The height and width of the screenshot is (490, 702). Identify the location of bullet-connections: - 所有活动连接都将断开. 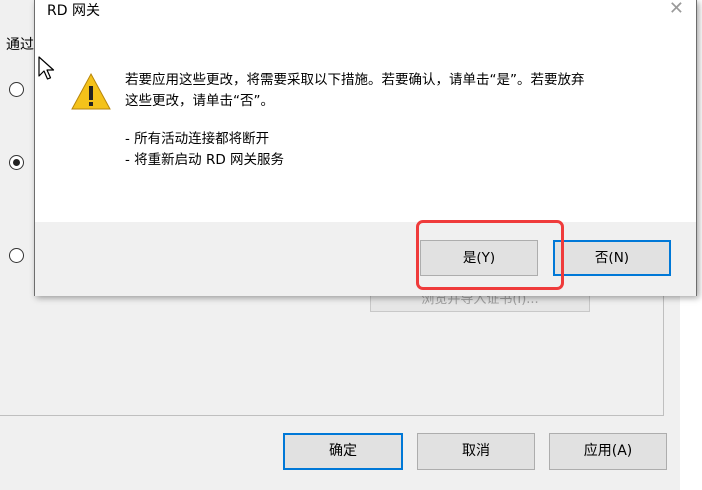
(197, 139).